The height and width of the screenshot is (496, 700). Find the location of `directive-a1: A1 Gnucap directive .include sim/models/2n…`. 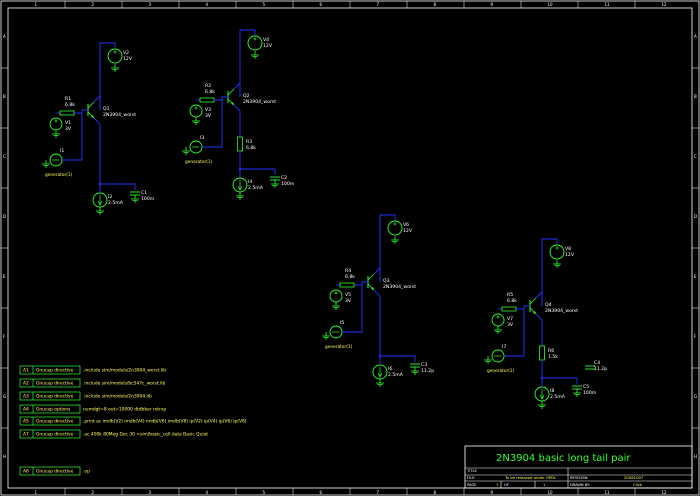

directive-a1: A1 Gnucap directive .include sim/models/2n… is located at coordinates (92, 370).